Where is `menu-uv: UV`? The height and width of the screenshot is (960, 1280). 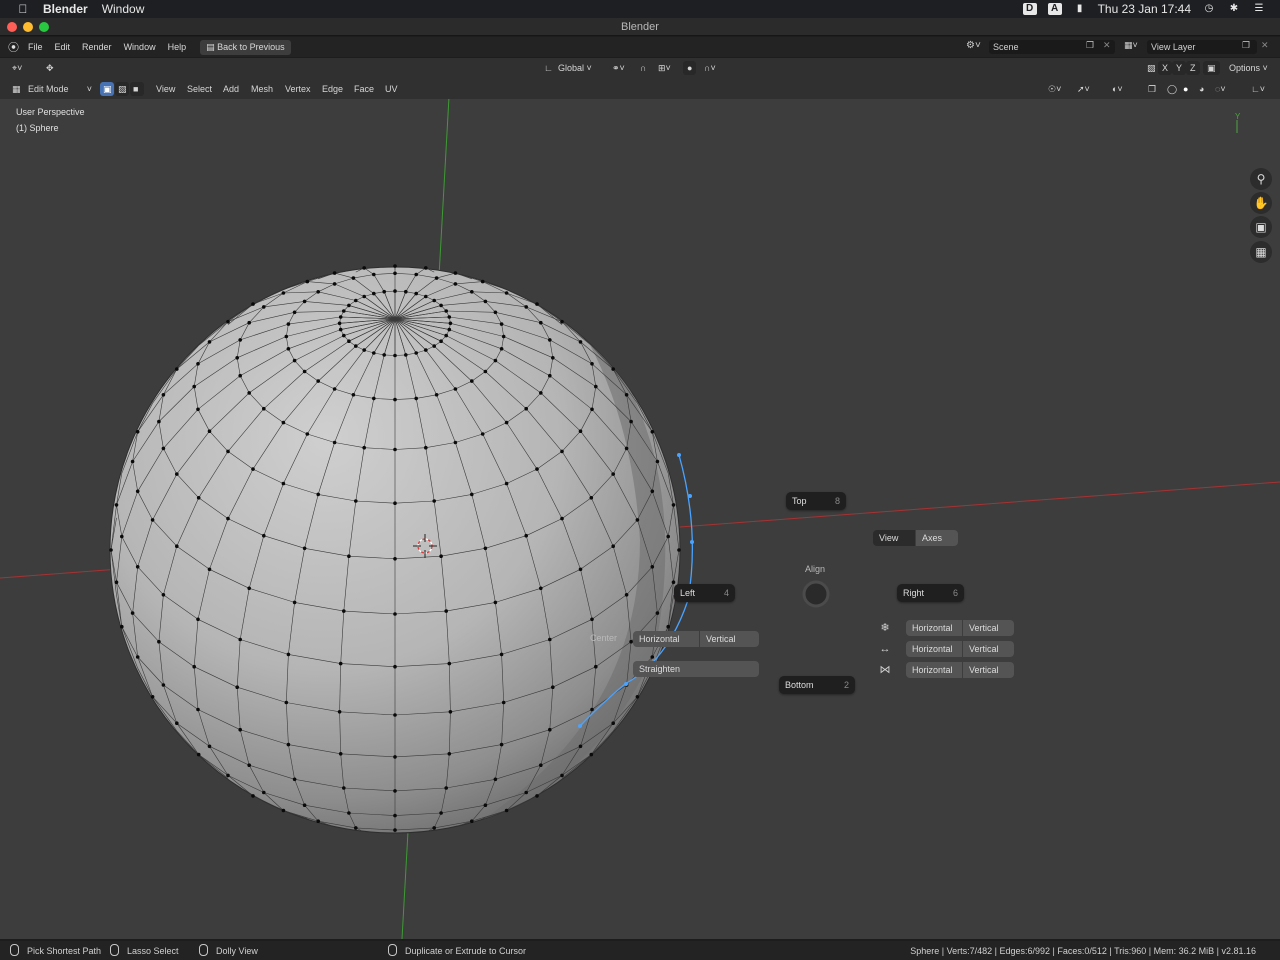 menu-uv: UV is located at coordinates (391, 89).